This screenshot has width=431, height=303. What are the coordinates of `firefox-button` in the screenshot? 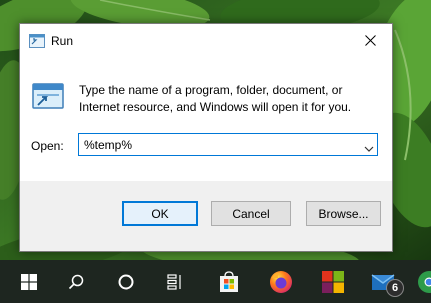 It's located at (281, 281).